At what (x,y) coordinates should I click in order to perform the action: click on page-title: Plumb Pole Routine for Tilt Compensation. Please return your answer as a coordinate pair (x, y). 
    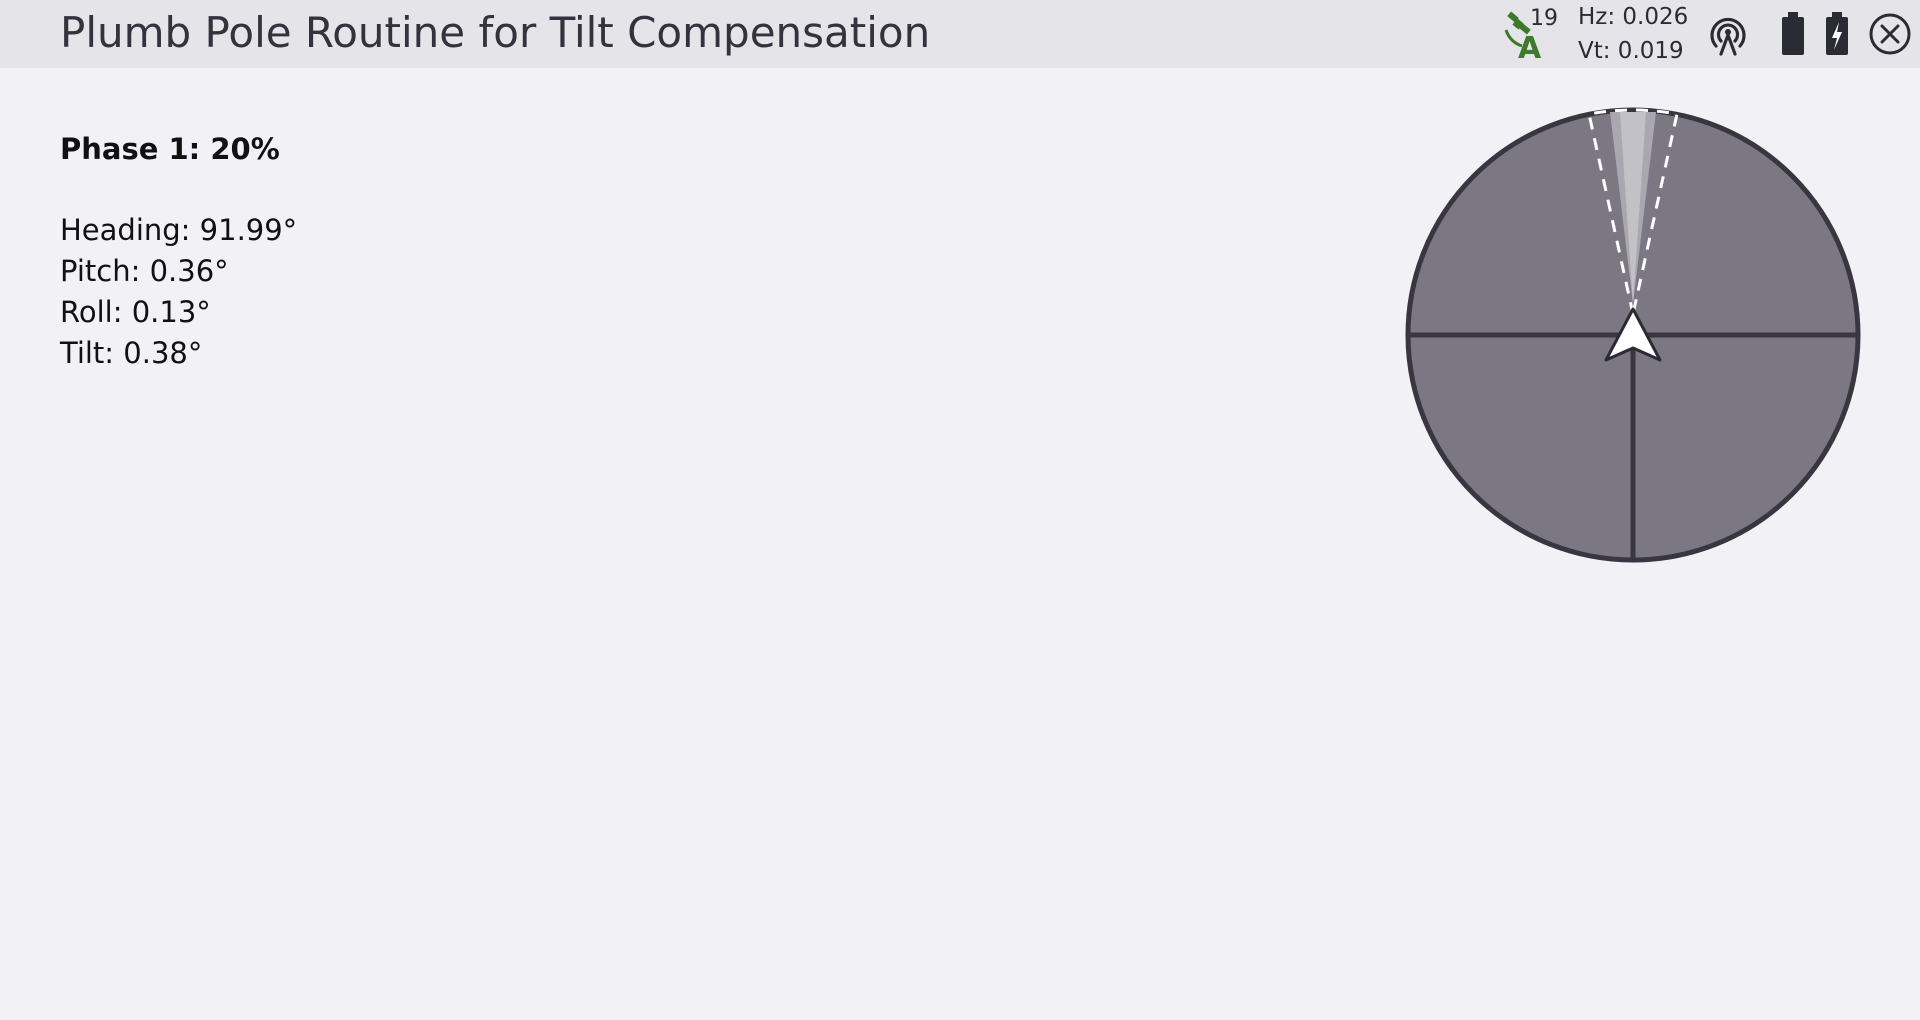
    Looking at the image, I should click on (495, 32).